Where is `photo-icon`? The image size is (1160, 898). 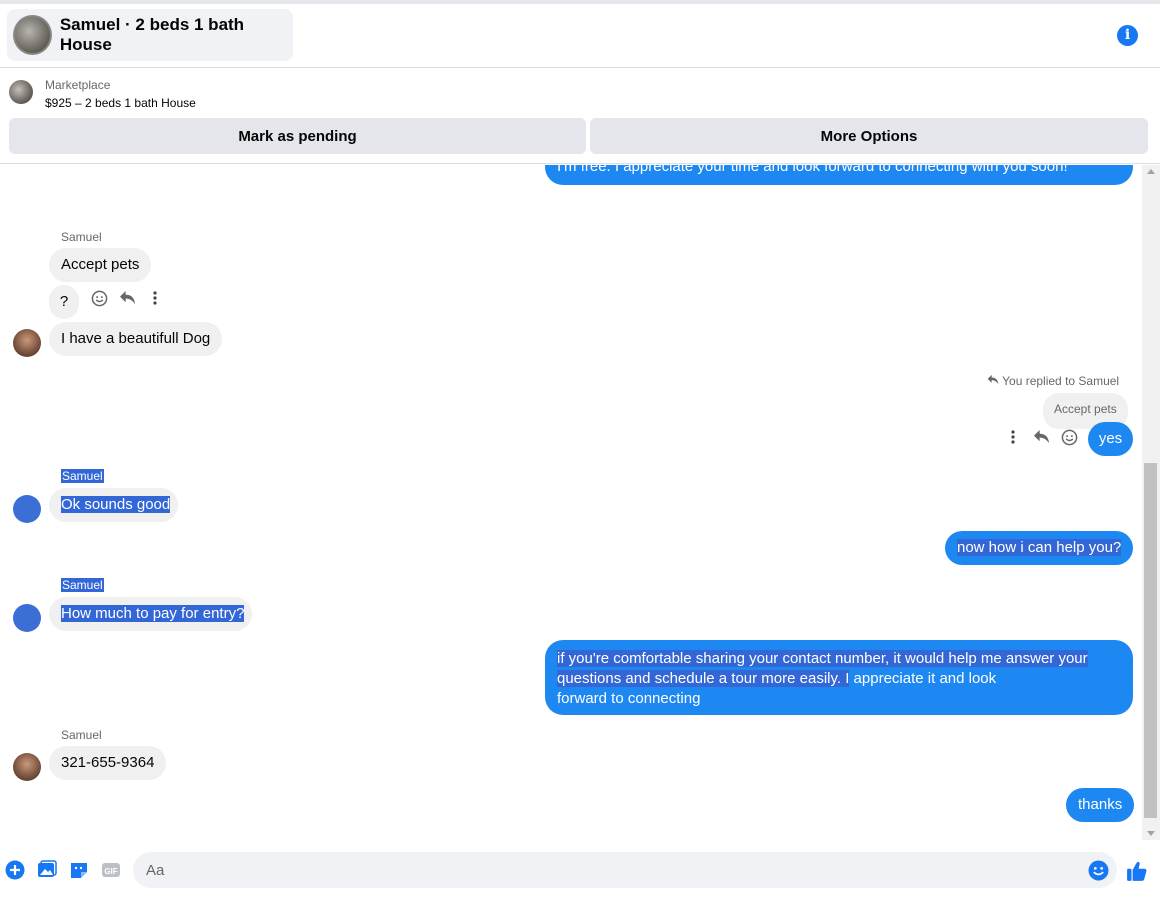 photo-icon is located at coordinates (47, 871).